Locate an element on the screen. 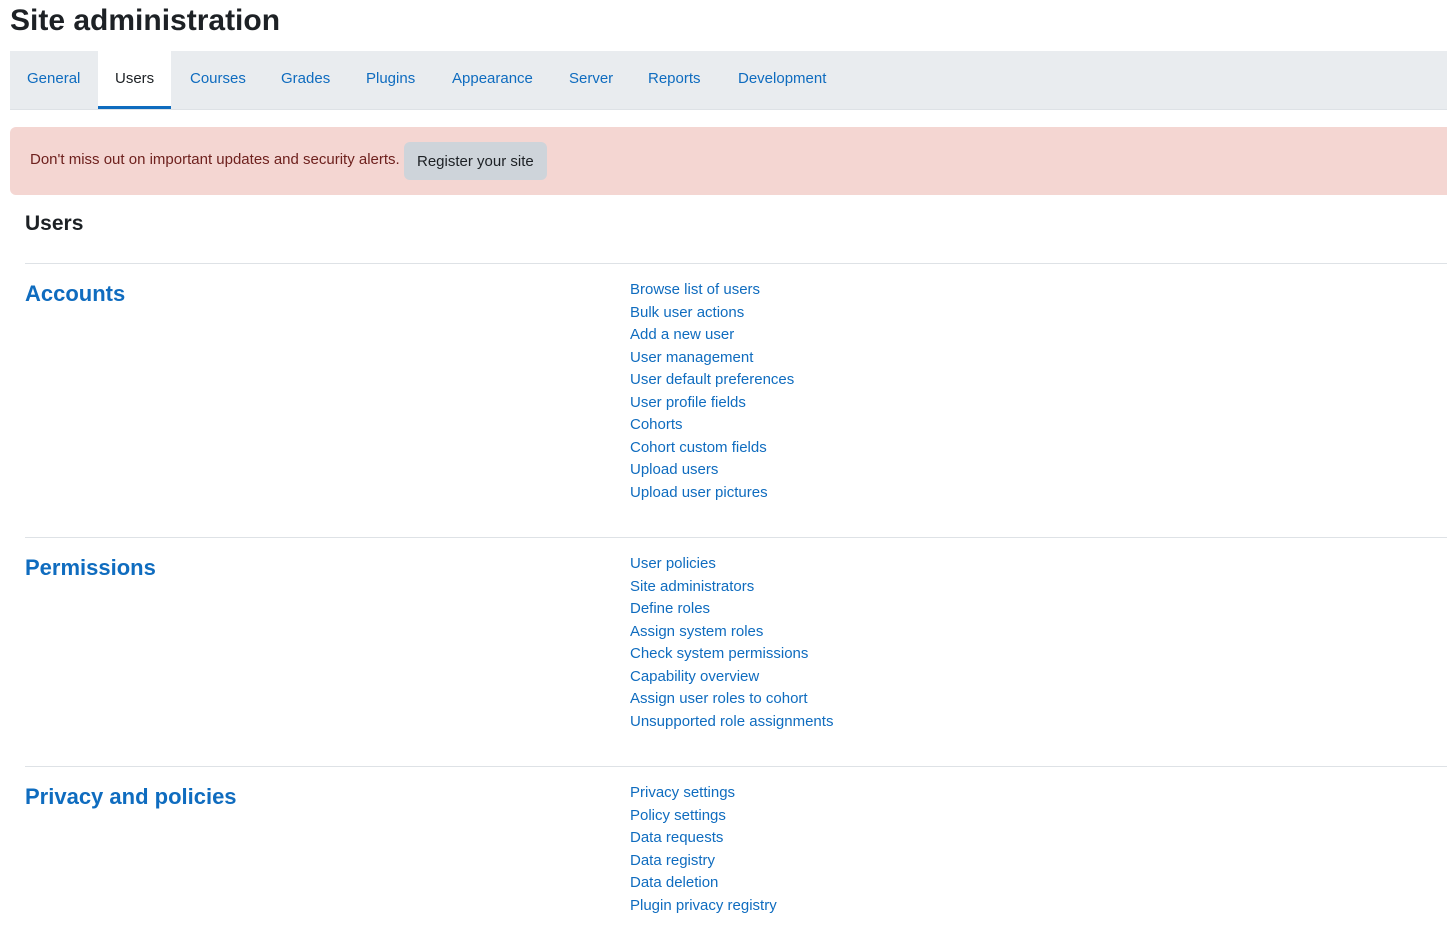 The width and height of the screenshot is (1447, 931). link-plugin-privacy-registry: Plugin privacy registry is located at coordinates (703, 905).